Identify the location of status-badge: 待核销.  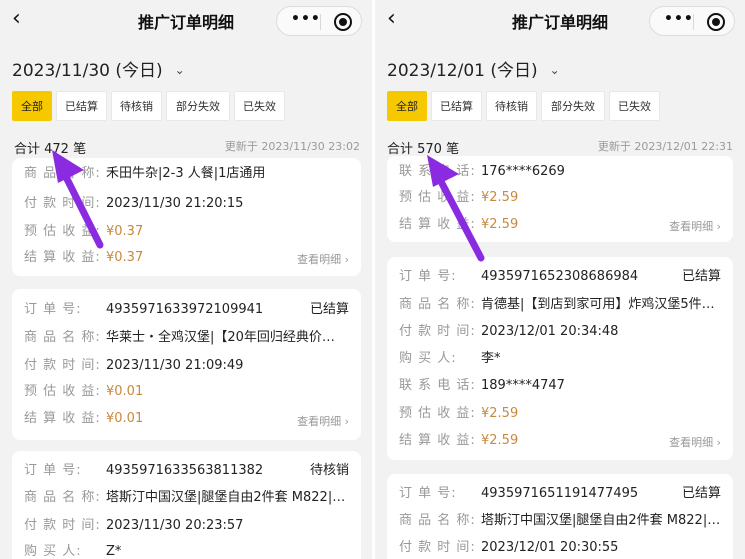
(329, 471).